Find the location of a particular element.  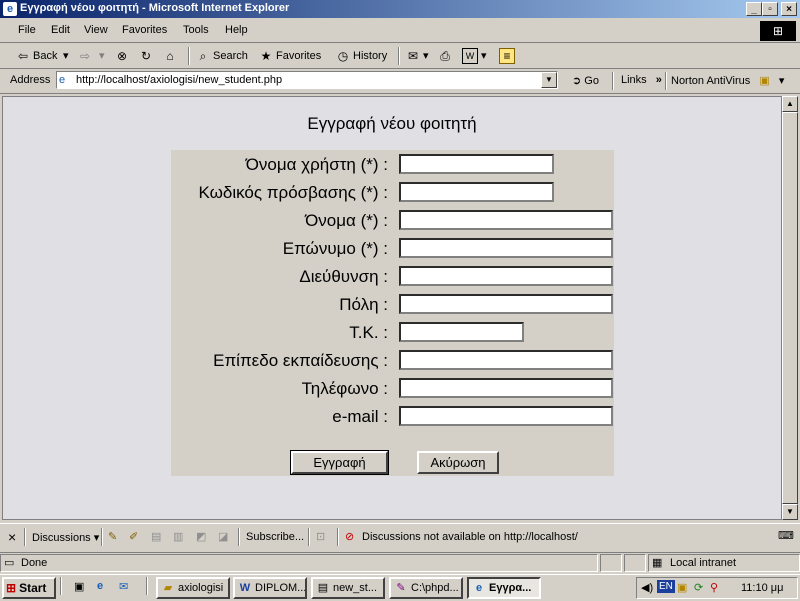

back-button: ⇦ Back is located at coordinates (37, 56).